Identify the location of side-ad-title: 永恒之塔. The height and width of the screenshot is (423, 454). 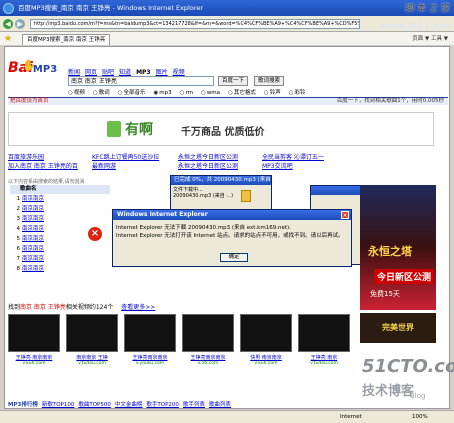
(390, 251).